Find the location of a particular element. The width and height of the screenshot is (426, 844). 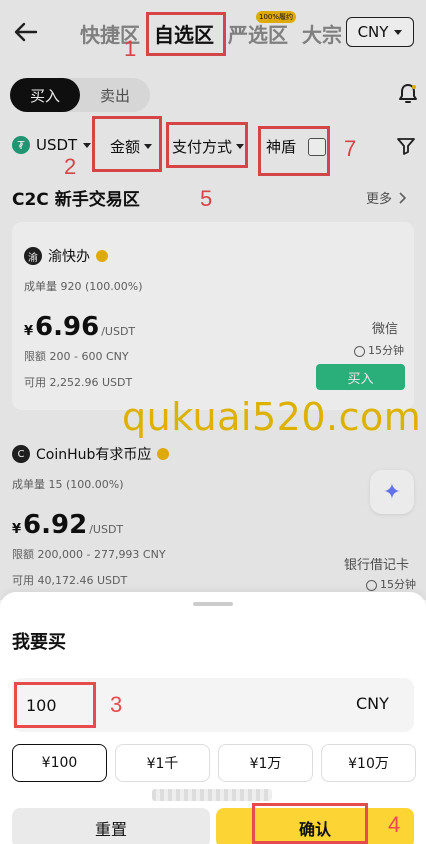

payment-method: 银行借记卡 is located at coordinates (377, 565).